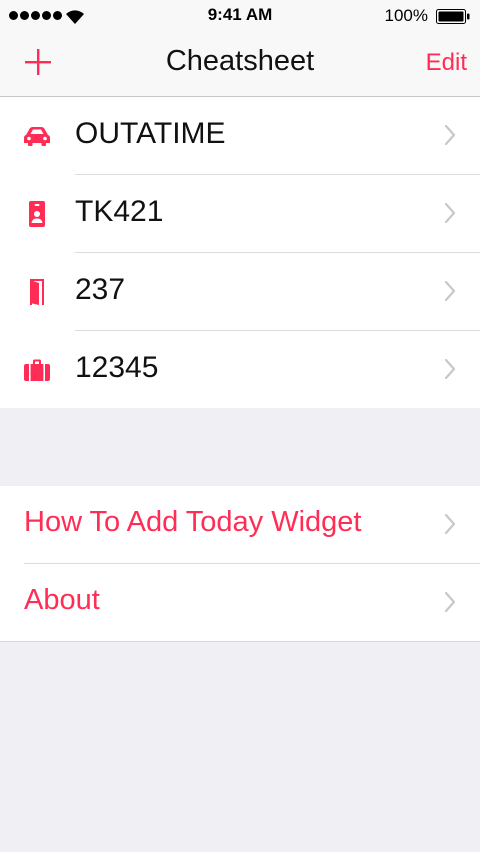 Image resolution: width=480 pixels, height=852 pixels. Describe the element at coordinates (240, 16) in the screenshot. I see `status-bar: 9:41 AM 100%` at that location.